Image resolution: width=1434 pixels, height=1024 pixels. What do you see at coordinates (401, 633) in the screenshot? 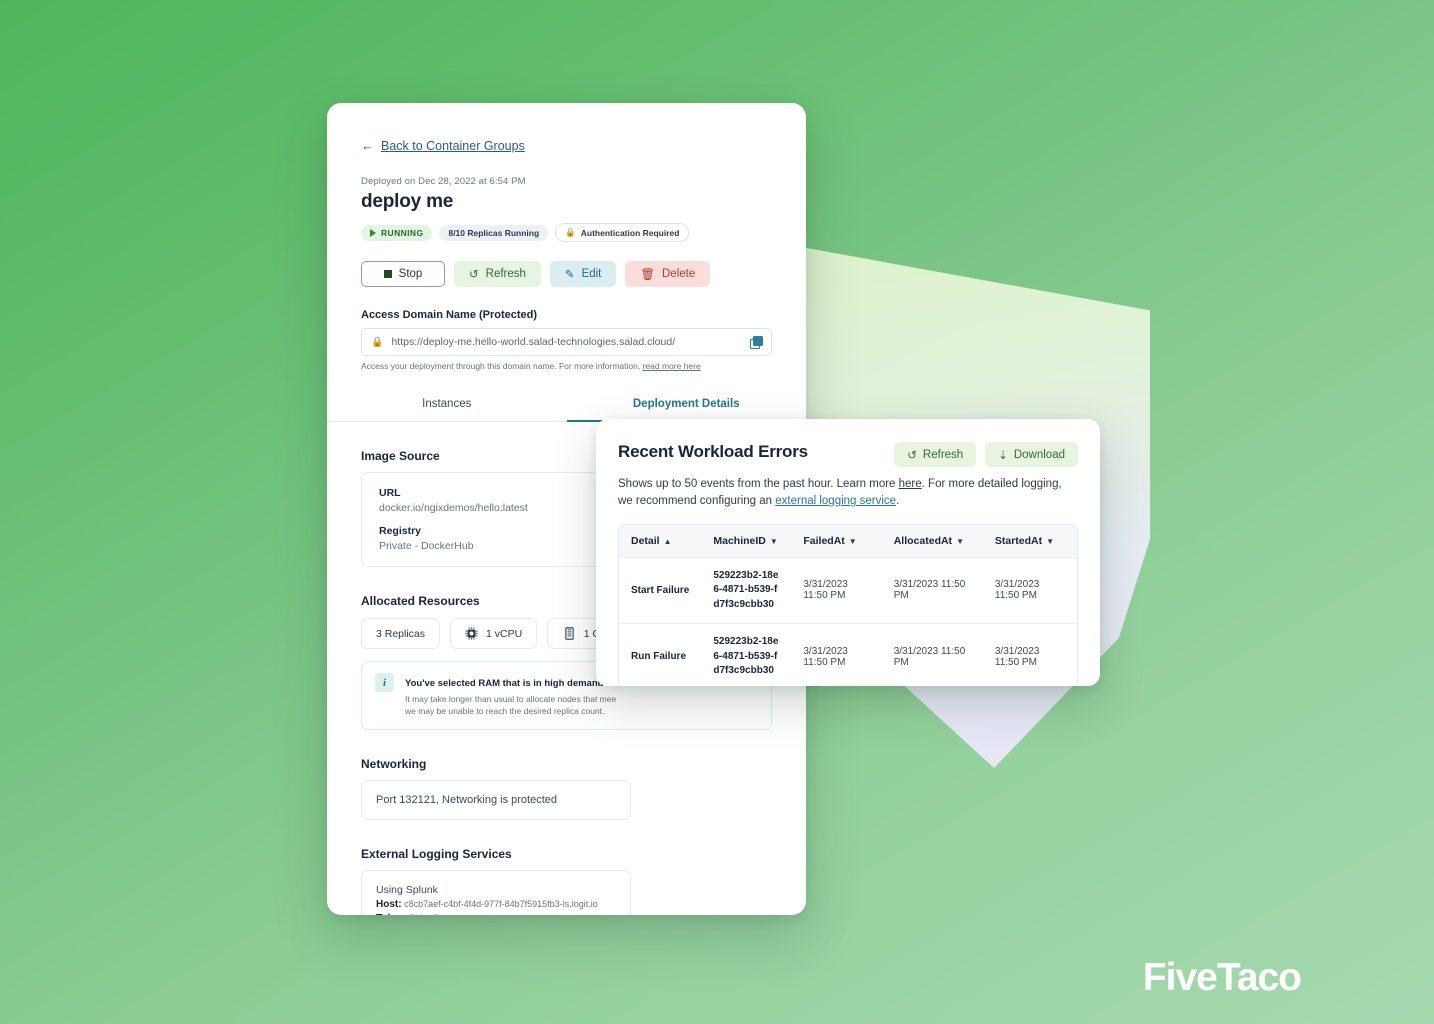
I see `chip-replicas: 3 Replicas` at bounding box center [401, 633].